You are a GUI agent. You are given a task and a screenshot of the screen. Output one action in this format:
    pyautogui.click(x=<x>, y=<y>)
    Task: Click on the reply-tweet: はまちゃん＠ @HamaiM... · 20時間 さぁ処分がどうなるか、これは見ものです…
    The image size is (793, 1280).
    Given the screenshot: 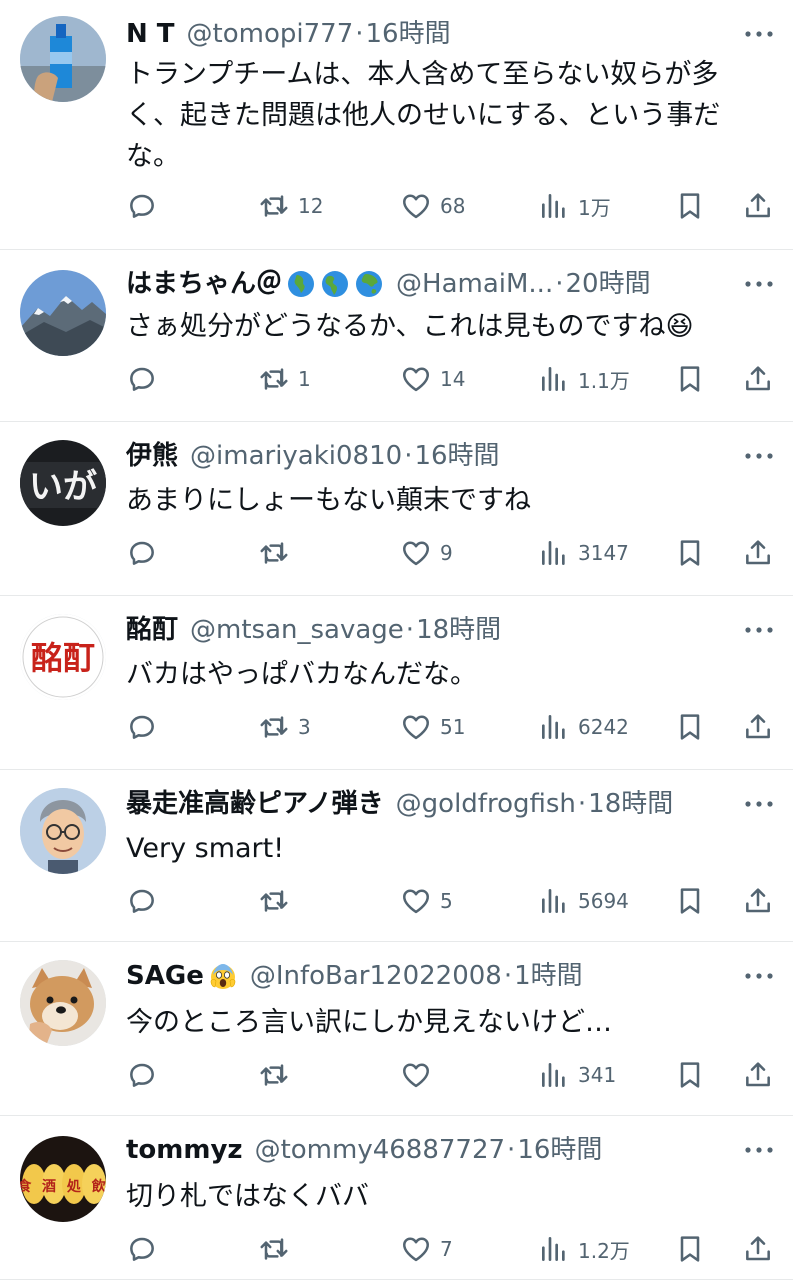 What is the action you would take?
    pyautogui.click(x=396, y=336)
    